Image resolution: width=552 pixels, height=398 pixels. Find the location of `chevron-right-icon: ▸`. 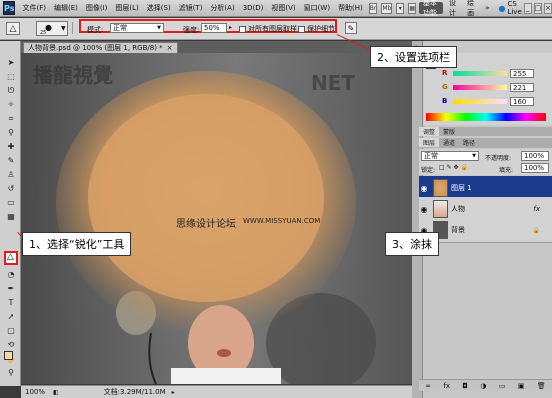

chevron-right-icon: ▸ is located at coordinates (230, 27).